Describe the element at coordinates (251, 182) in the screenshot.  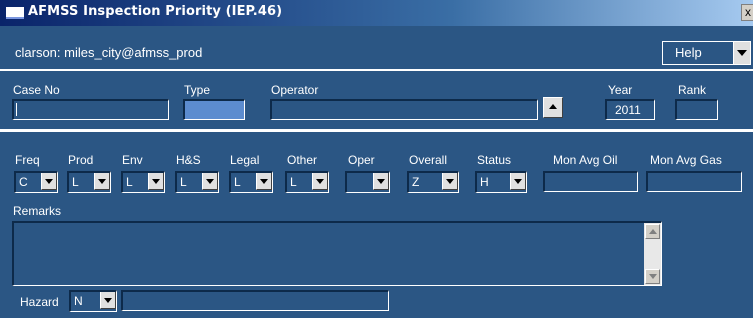
I see `legal-select: L` at that location.